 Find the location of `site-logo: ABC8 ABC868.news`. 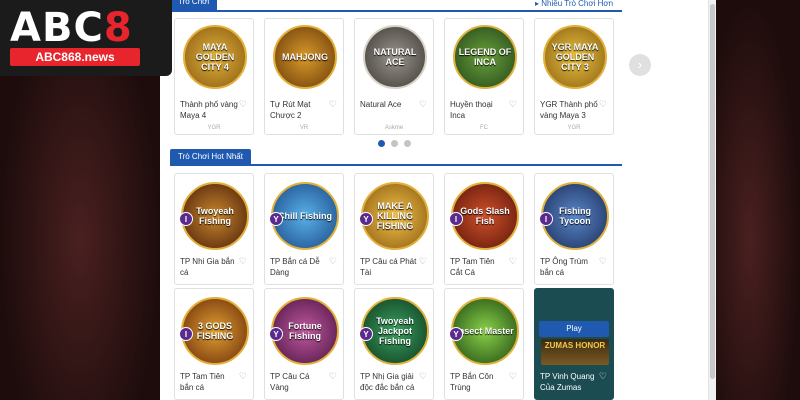

site-logo: ABC8 ABC868.news is located at coordinates (86, 38).